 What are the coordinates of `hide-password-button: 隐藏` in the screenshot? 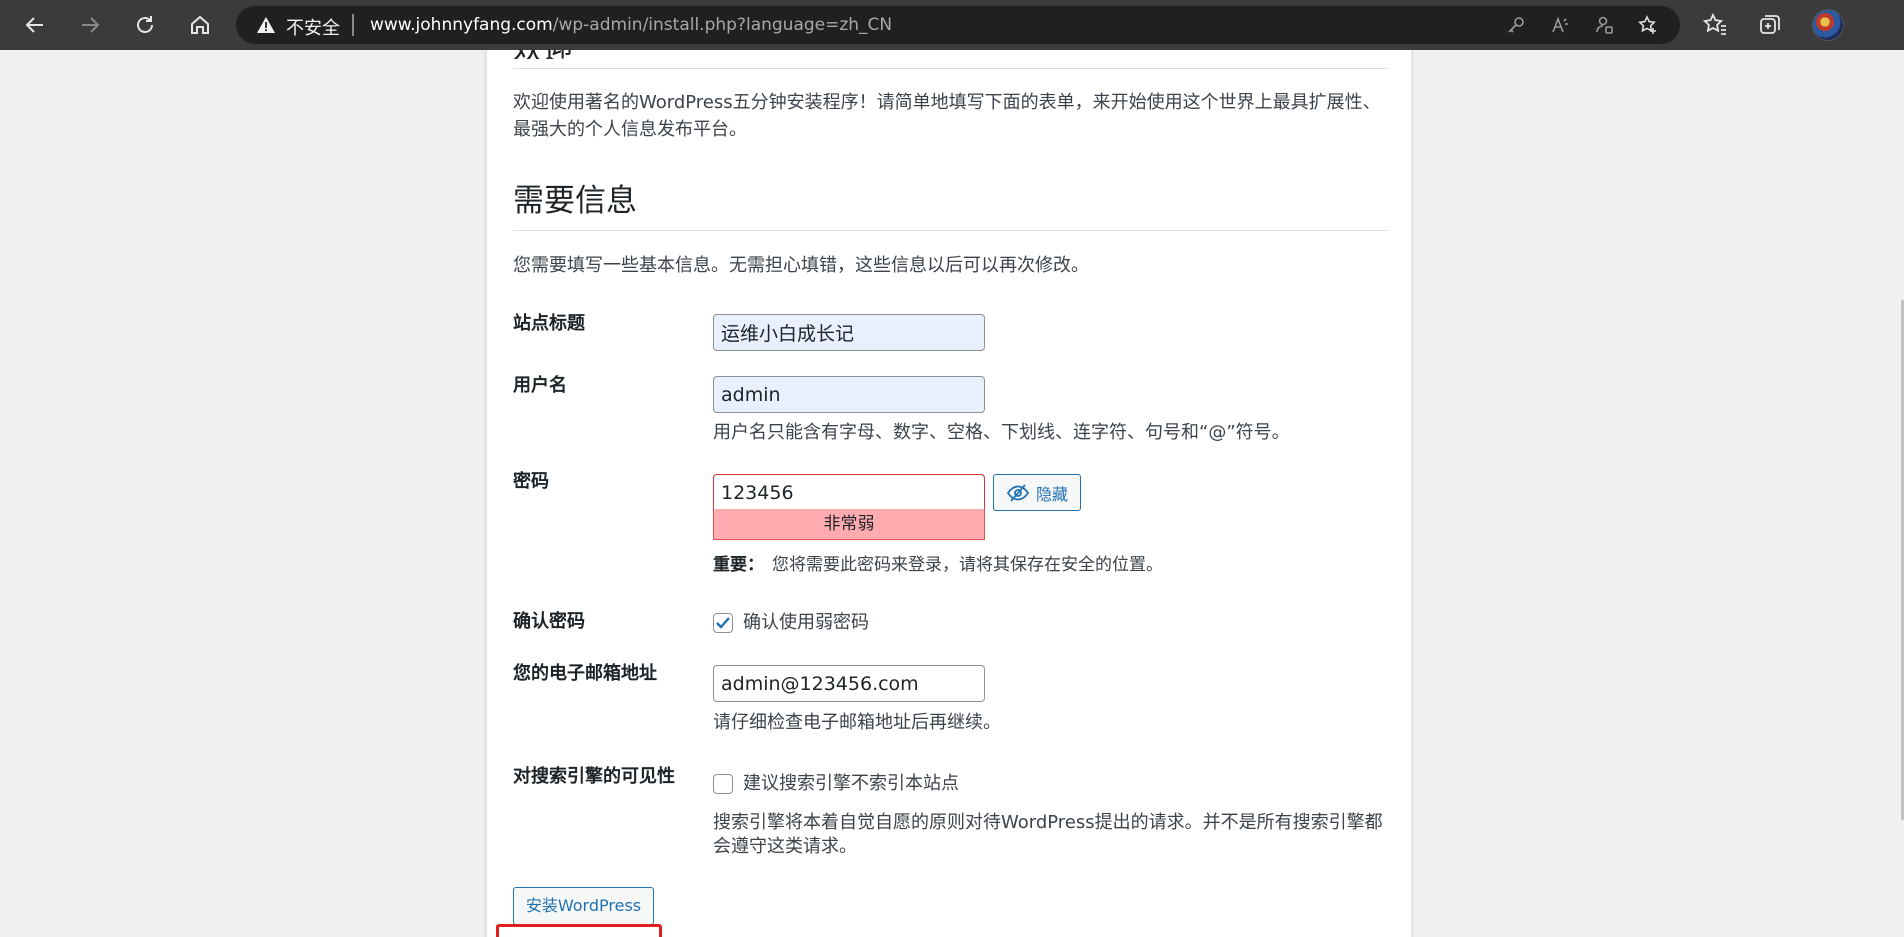 It's located at (1037, 492).